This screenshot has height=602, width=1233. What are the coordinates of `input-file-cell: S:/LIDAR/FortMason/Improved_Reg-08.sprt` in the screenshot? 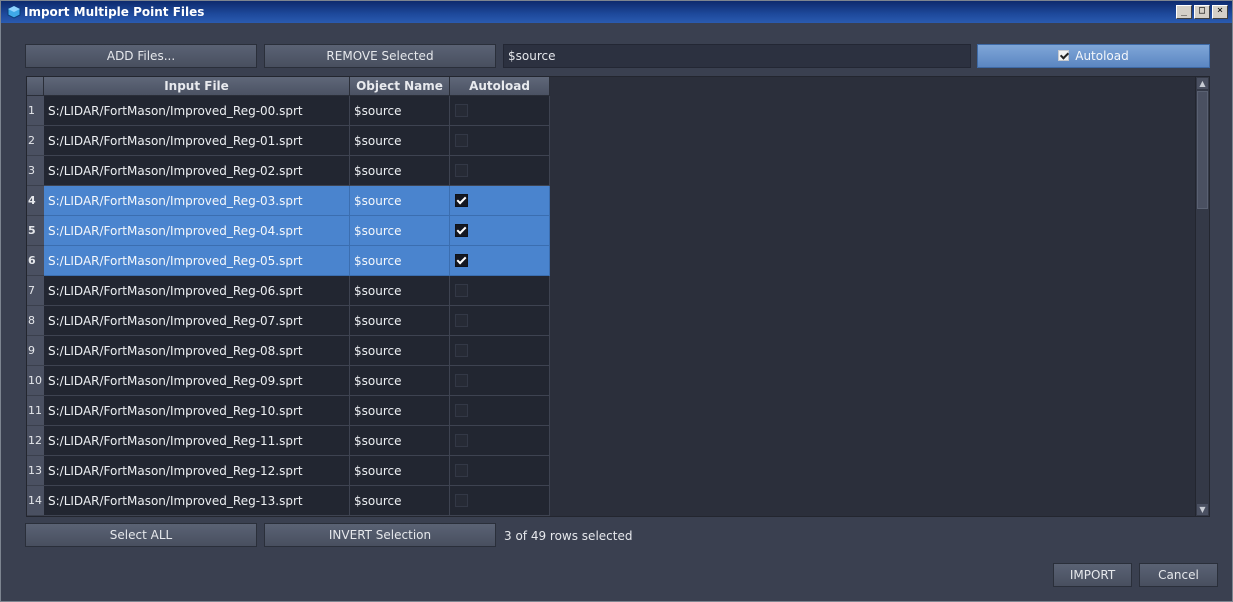 It's located at (197, 351).